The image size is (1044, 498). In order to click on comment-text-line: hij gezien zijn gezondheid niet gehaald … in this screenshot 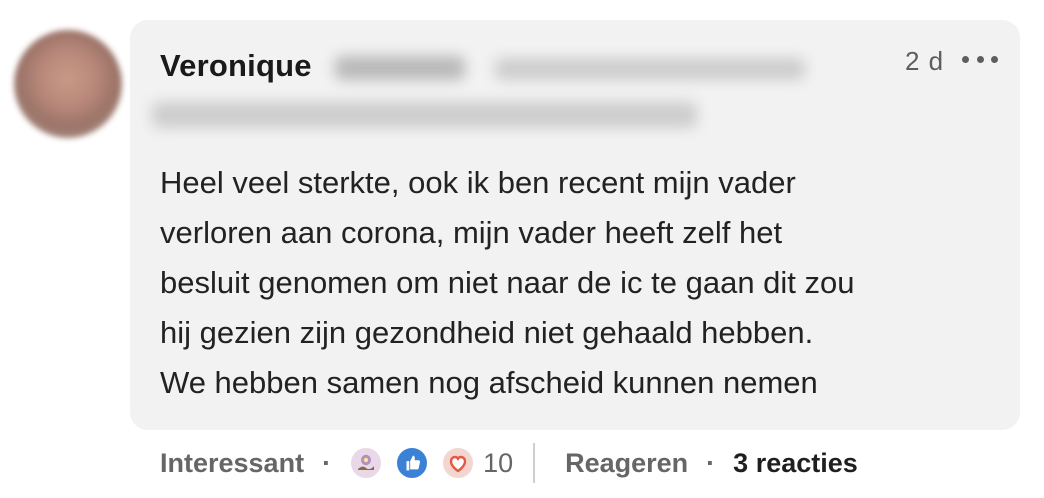, I will do `click(487, 332)`.